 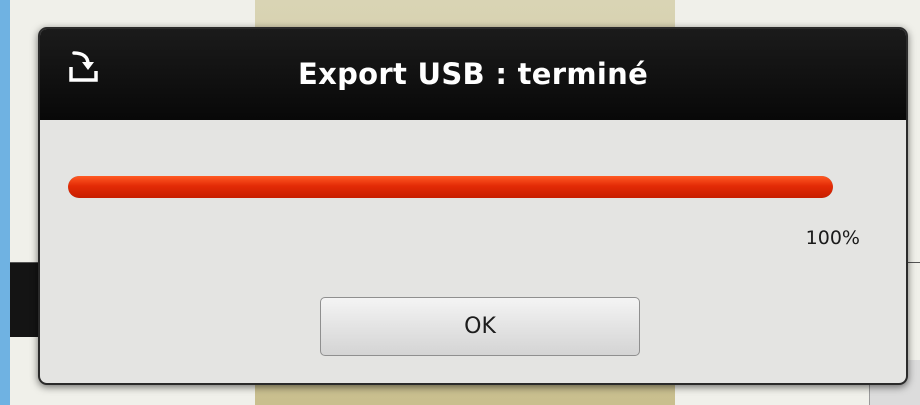 What do you see at coordinates (480, 326) in the screenshot?
I see `ok-button: OK` at bounding box center [480, 326].